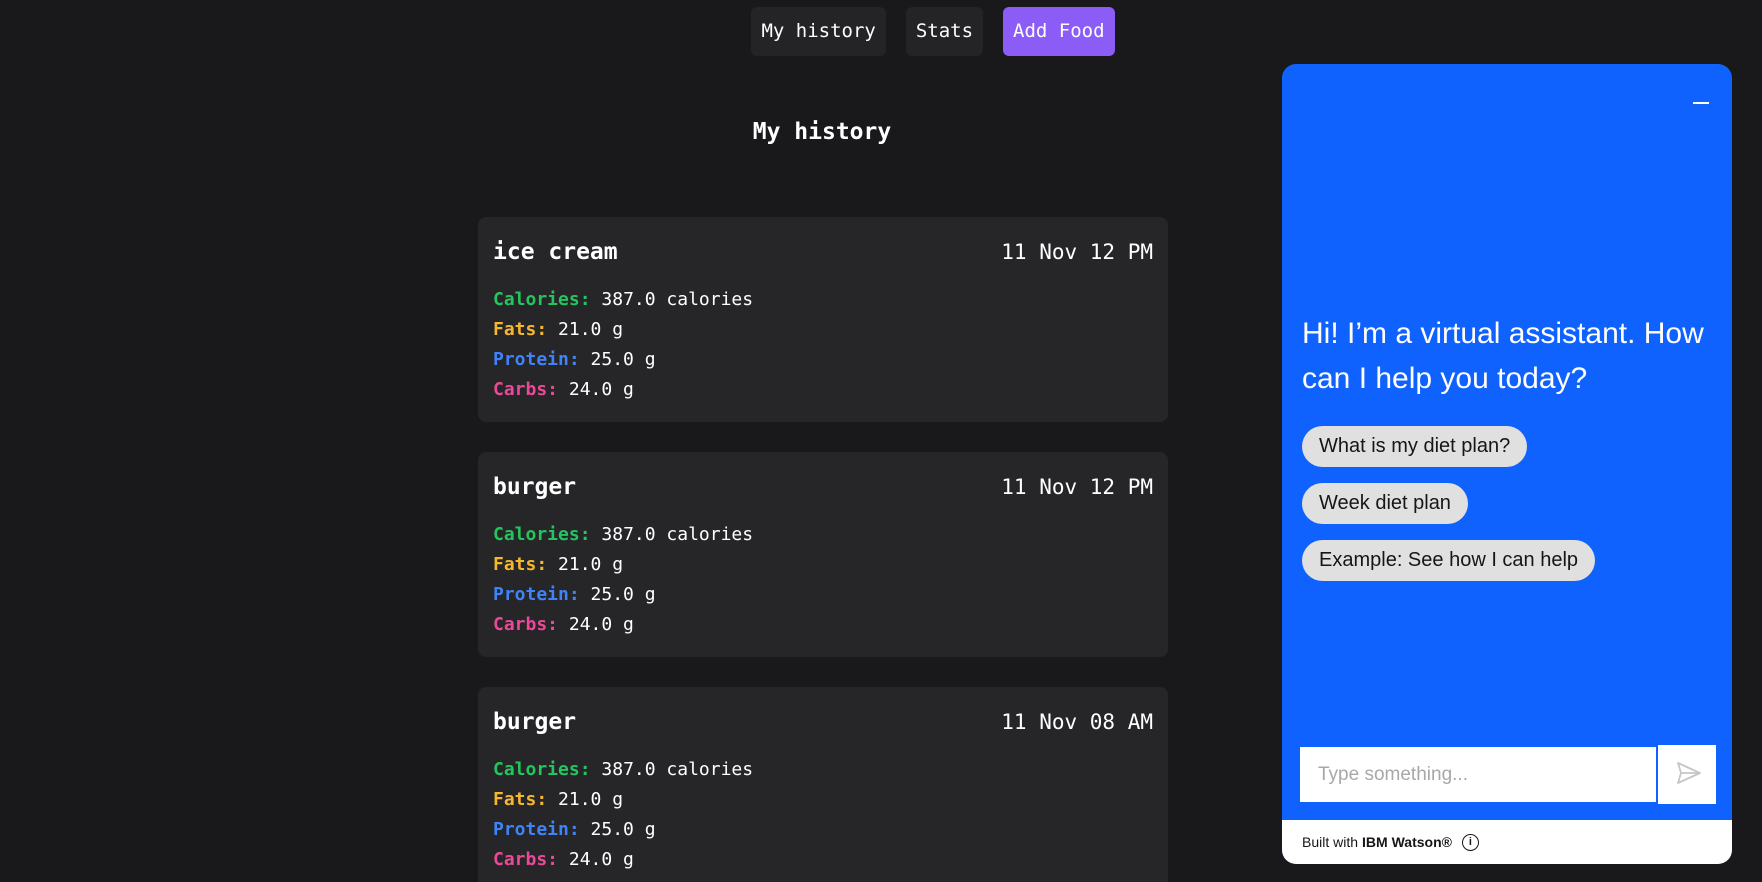 The height and width of the screenshot is (882, 1762). I want to click on info-icon: i, so click(1470, 842).